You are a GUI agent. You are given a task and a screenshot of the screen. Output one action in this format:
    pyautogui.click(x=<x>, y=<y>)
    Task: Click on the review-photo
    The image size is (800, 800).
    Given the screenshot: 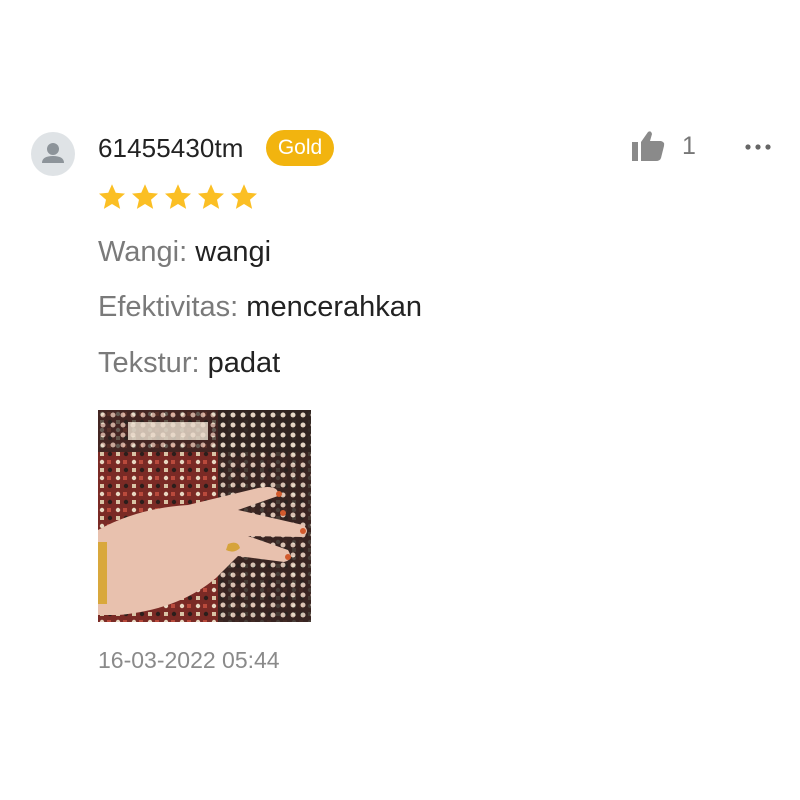 What is the action you would take?
    pyautogui.click(x=204, y=516)
    